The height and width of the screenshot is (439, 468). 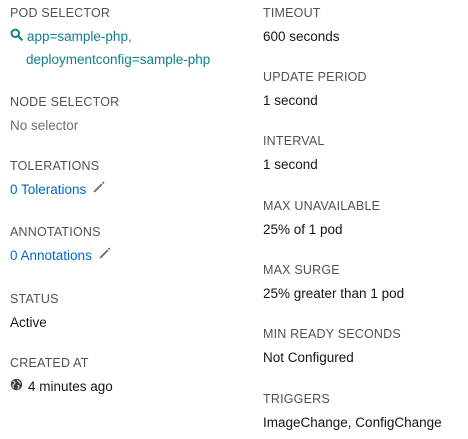 What do you see at coordinates (64, 115) in the screenshot?
I see `node-selector-field: NODE SELECTOR No selector` at bounding box center [64, 115].